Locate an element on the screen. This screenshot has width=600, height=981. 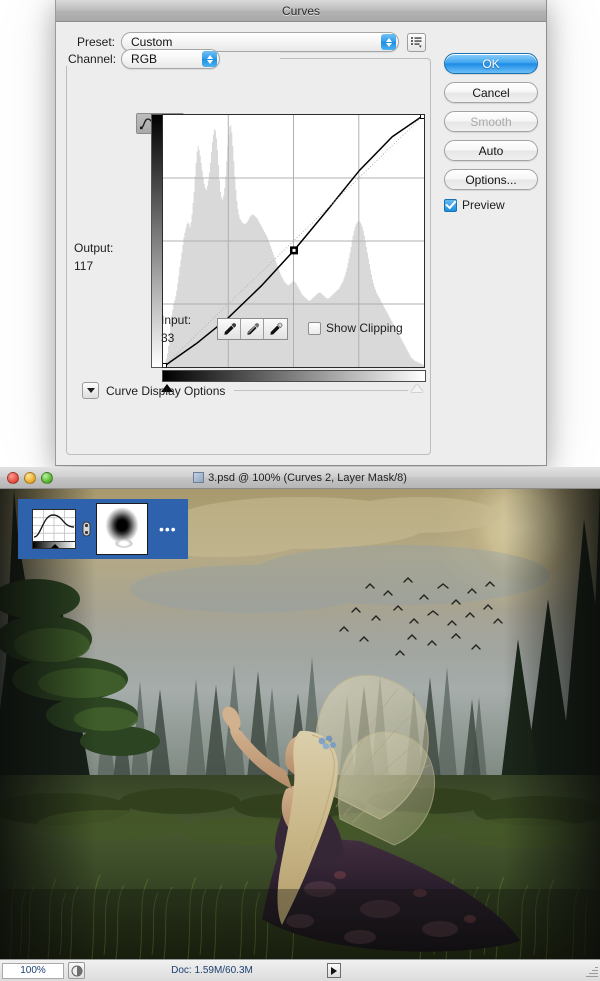
eyedropper-gray-icon is located at coordinates (252, 328).